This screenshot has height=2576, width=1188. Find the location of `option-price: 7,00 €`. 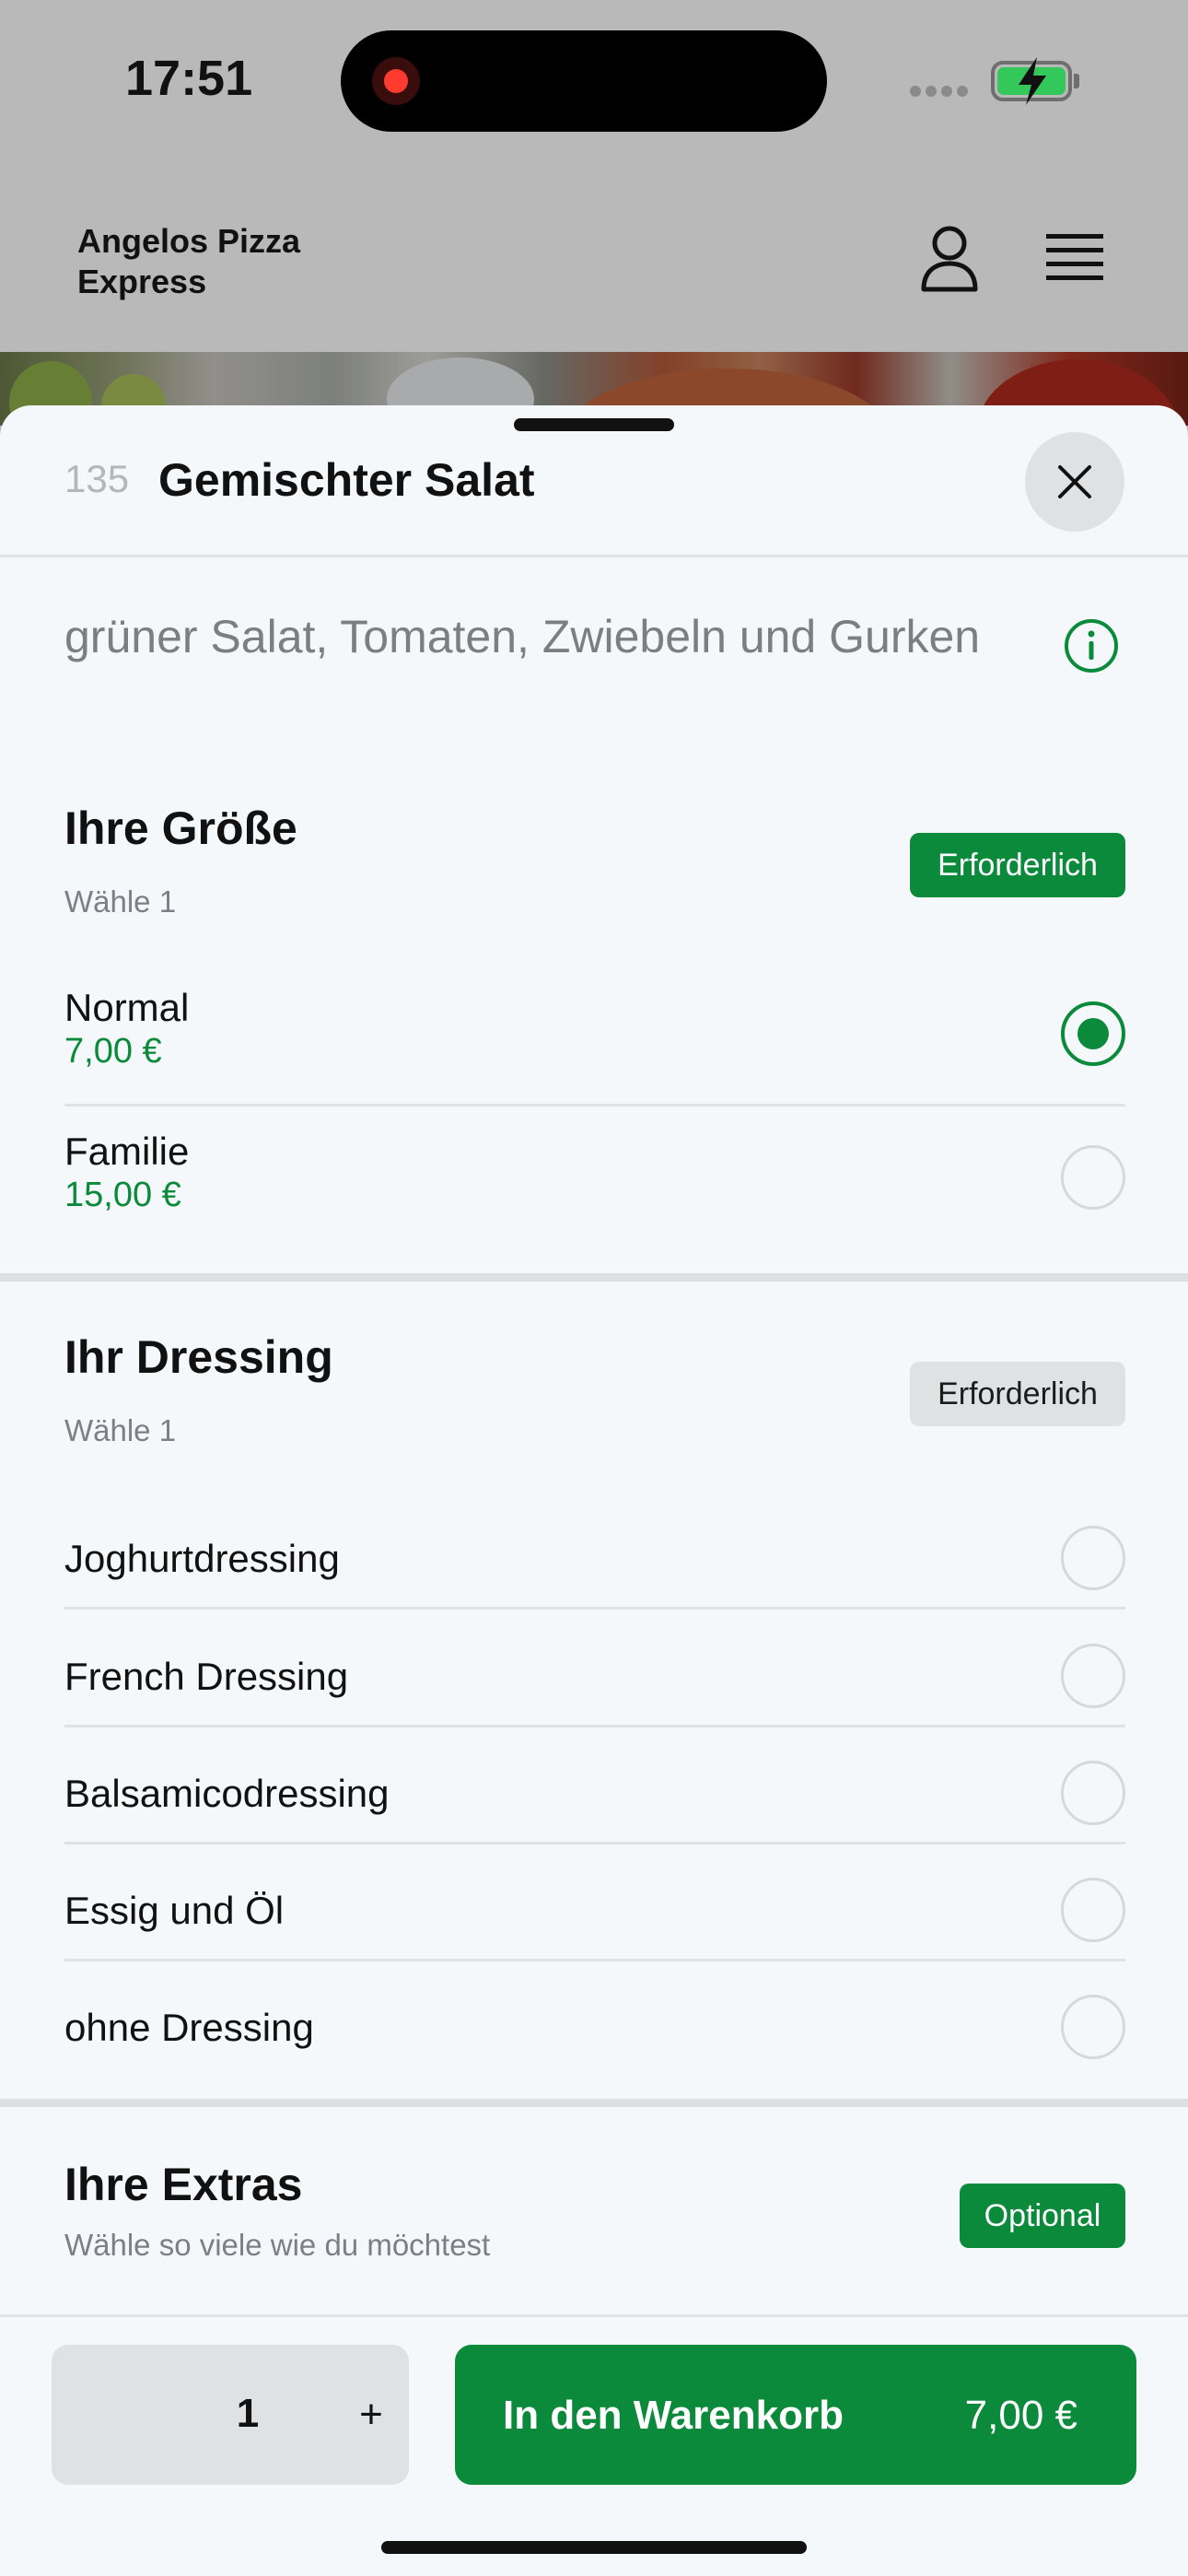

option-price: 7,00 € is located at coordinates (113, 1051).